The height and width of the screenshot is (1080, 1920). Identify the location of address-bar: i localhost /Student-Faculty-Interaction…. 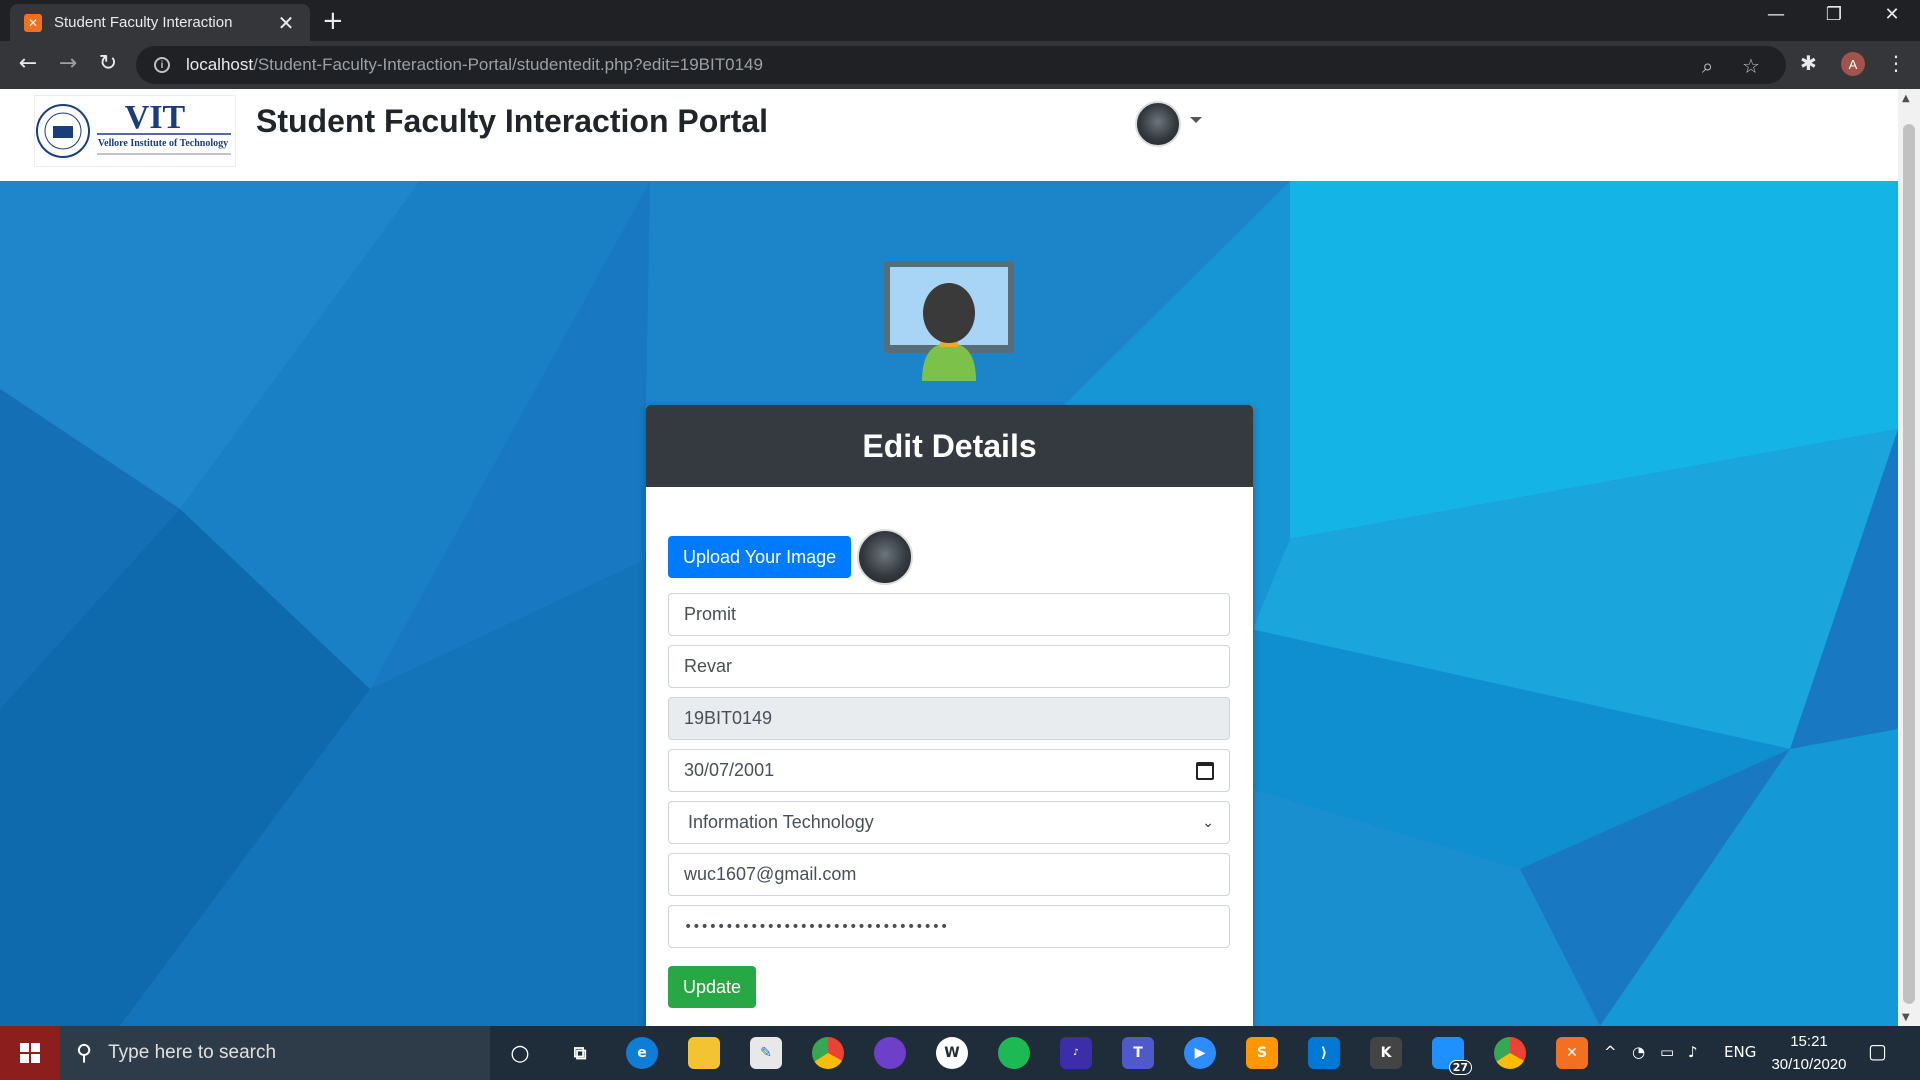
(961, 65).